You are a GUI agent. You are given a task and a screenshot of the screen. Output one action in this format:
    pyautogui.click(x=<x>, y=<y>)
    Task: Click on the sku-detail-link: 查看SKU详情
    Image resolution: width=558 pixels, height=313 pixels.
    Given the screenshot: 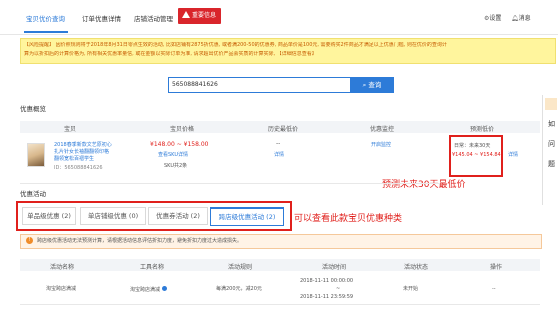 What is the action you would take?
    pyautogui.click(x=173, y=155)
    